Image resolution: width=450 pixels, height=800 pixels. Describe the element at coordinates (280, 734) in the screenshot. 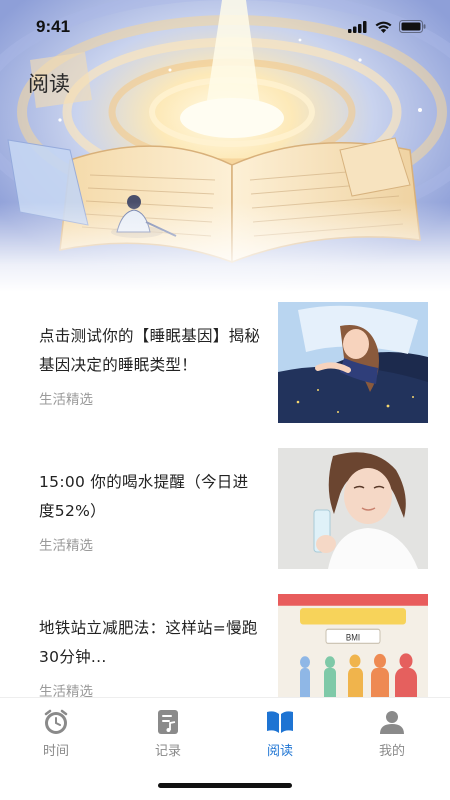

I see `tab-reading: 阅读` at that location.